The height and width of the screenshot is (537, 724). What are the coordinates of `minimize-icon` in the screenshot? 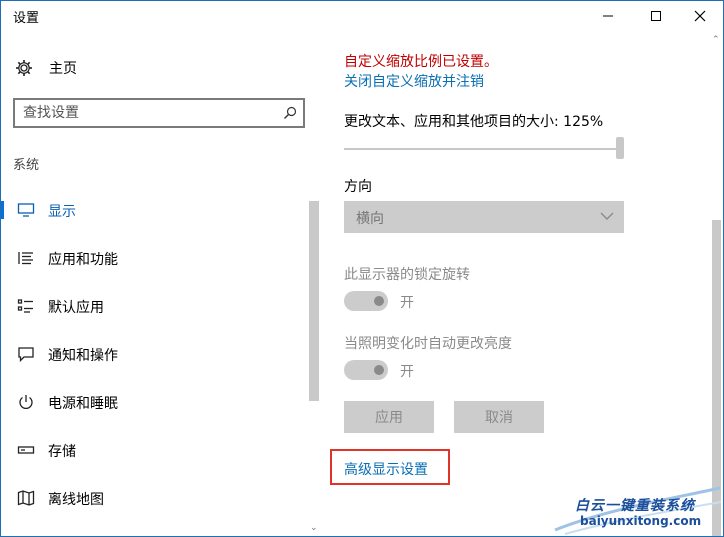 It's located at (608, 16).